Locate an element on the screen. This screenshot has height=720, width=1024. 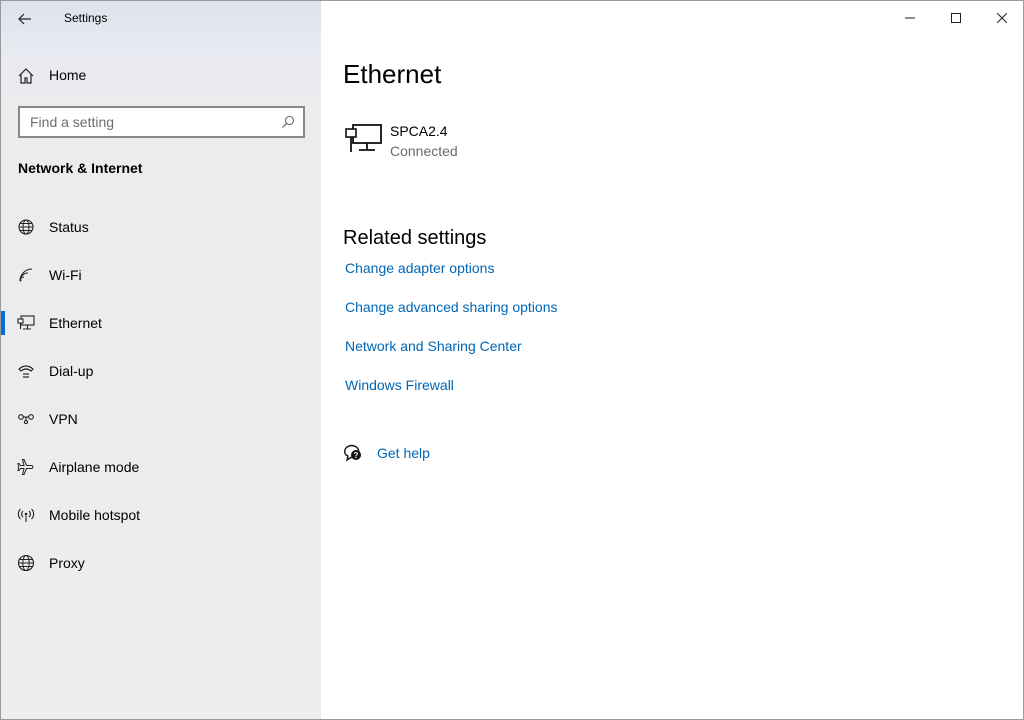
page-title: Ethernet is located at coordinates (392, 74).